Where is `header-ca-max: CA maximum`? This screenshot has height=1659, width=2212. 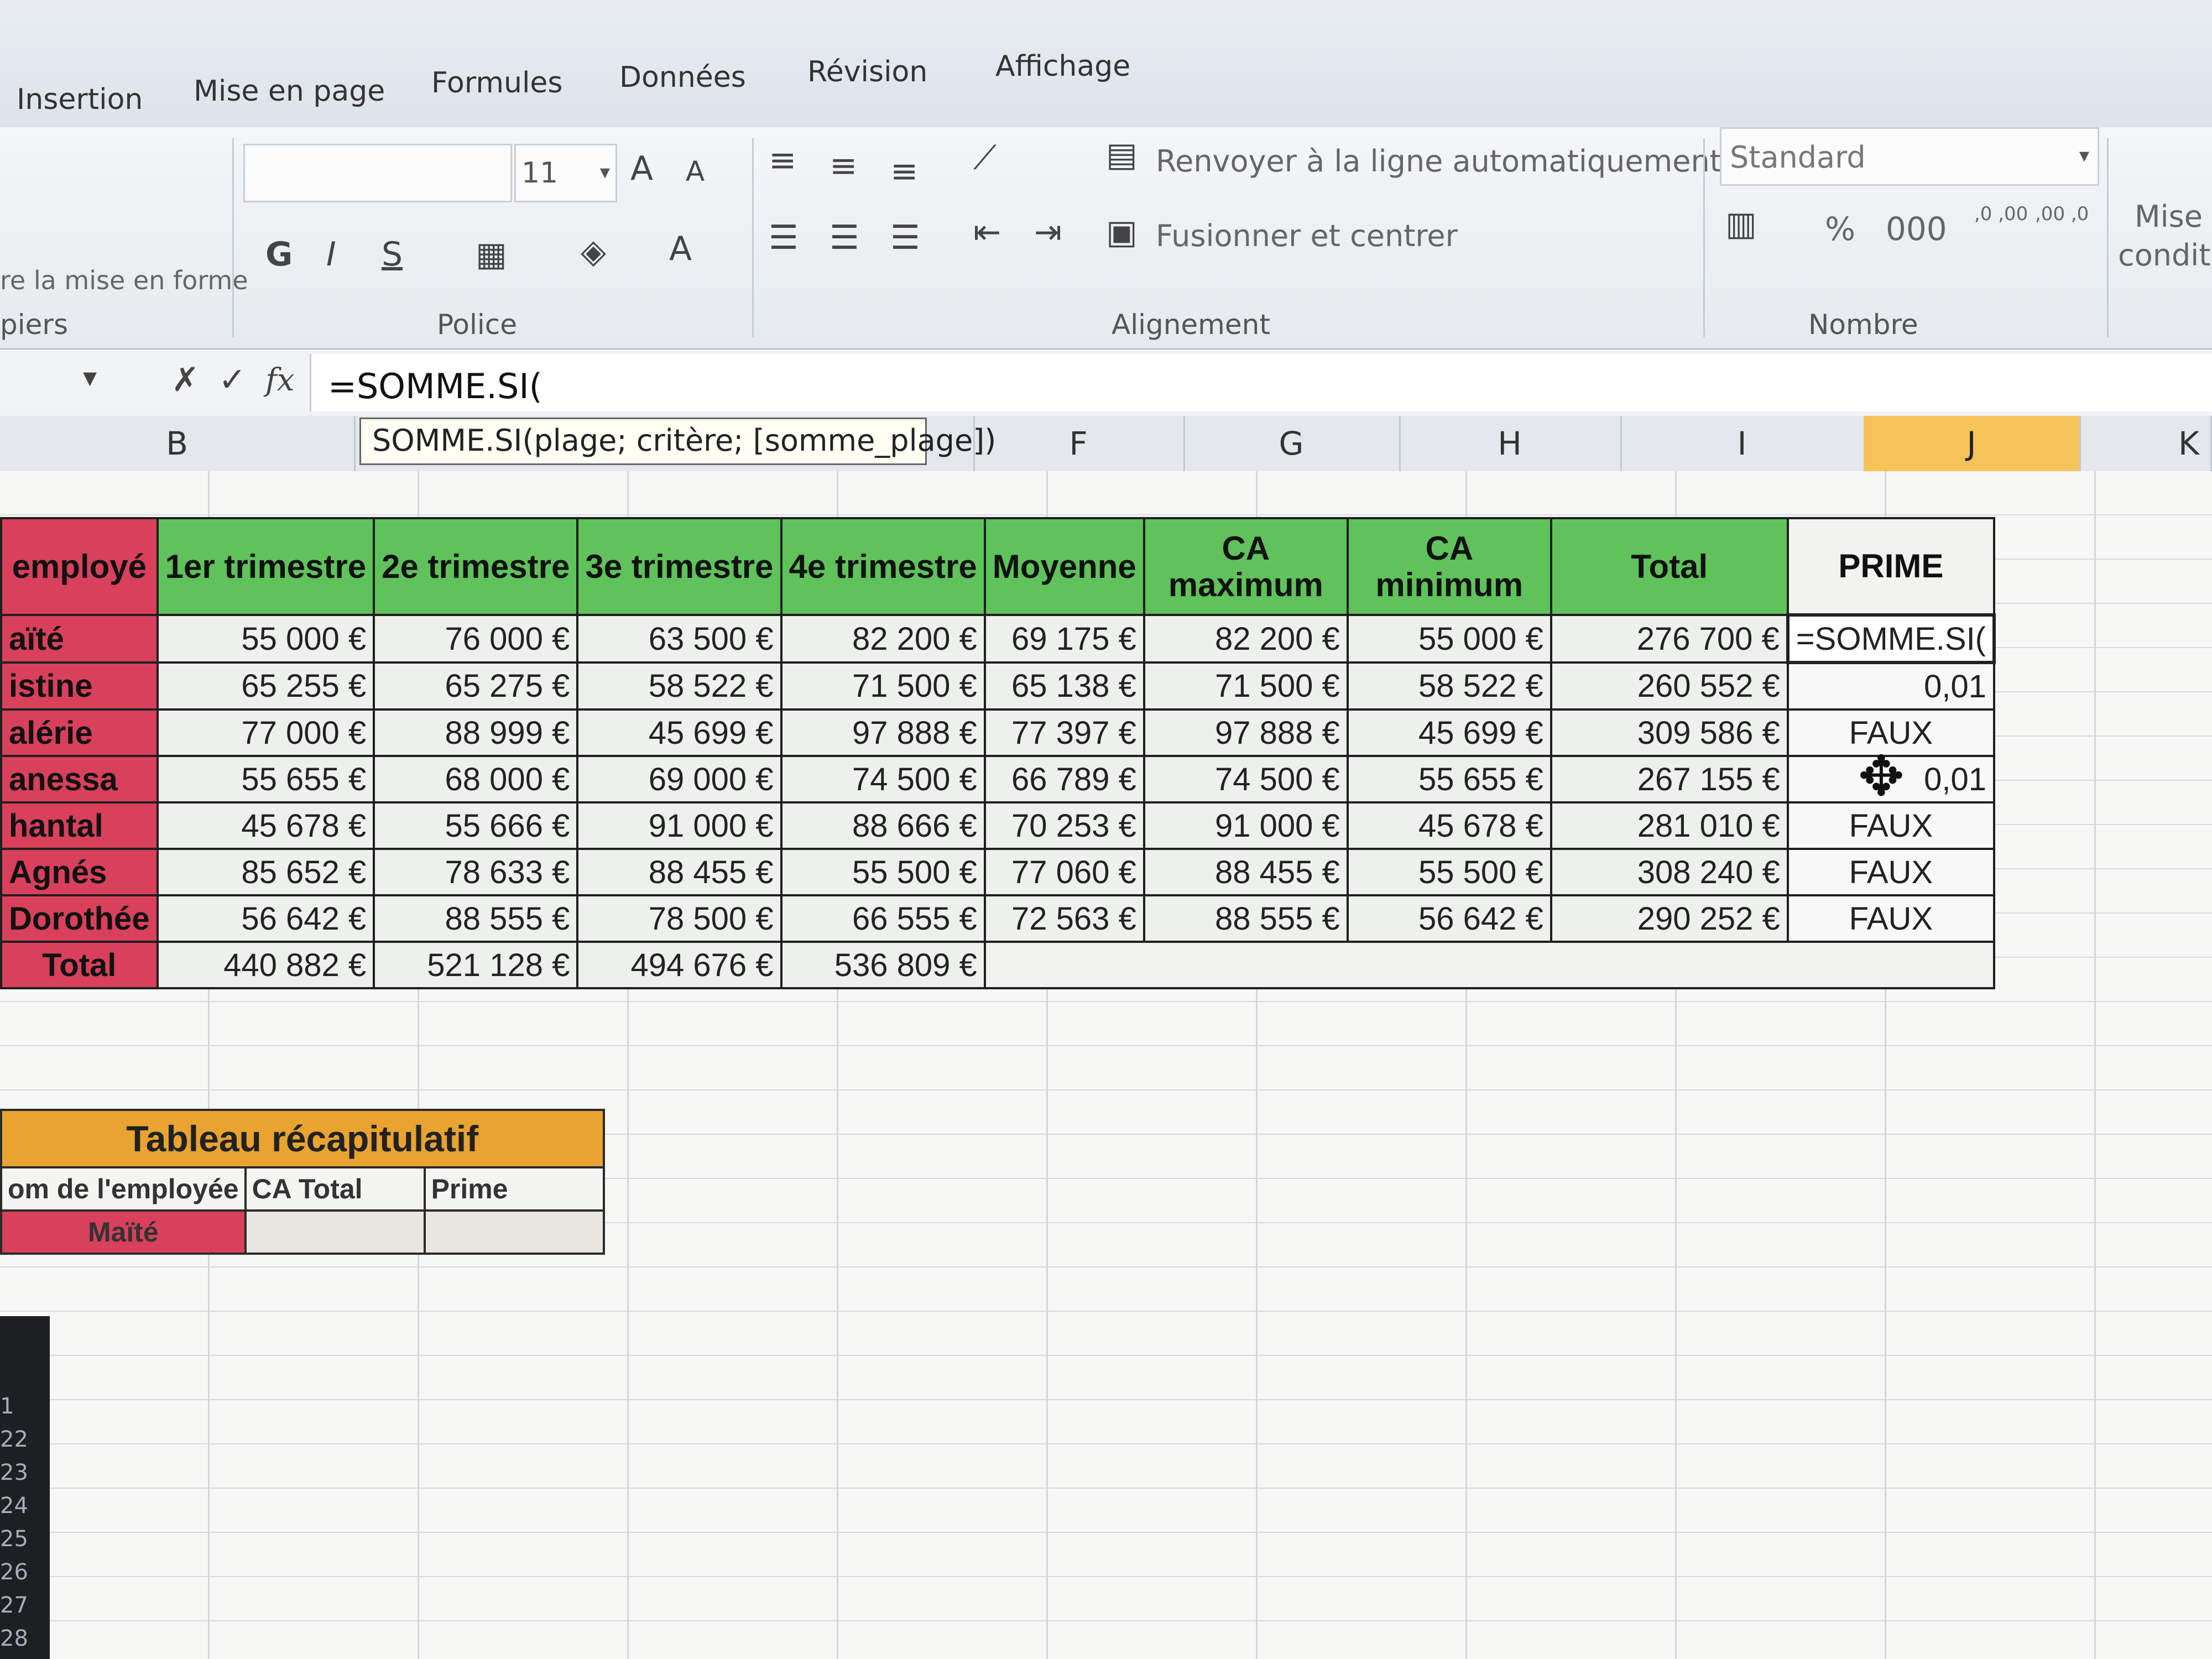 header-ca-max: CA maximum is located at coordinates (1245, 566).